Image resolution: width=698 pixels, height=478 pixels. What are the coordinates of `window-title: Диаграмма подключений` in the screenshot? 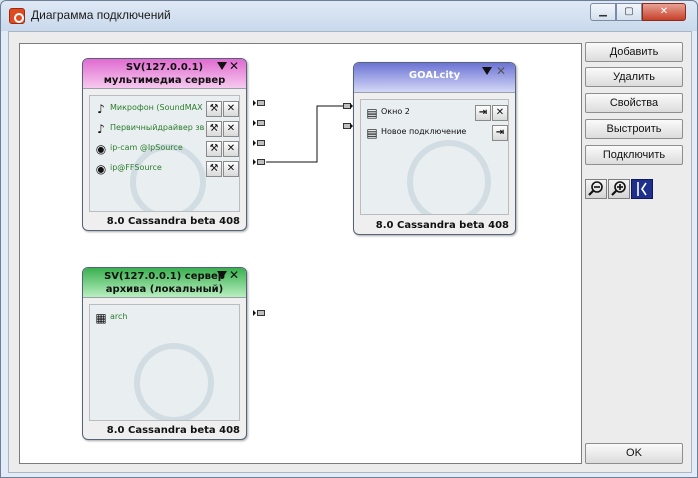 It's located at (101, 15).